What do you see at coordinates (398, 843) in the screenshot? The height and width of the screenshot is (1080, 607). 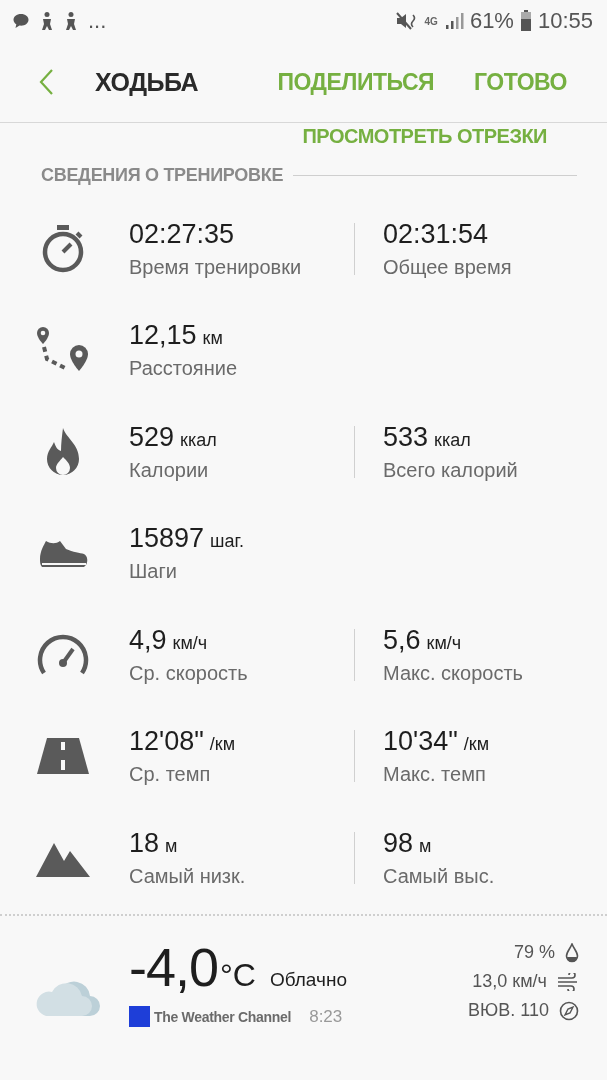 I see `stat-value: 98` at bounding box center [398, 843].